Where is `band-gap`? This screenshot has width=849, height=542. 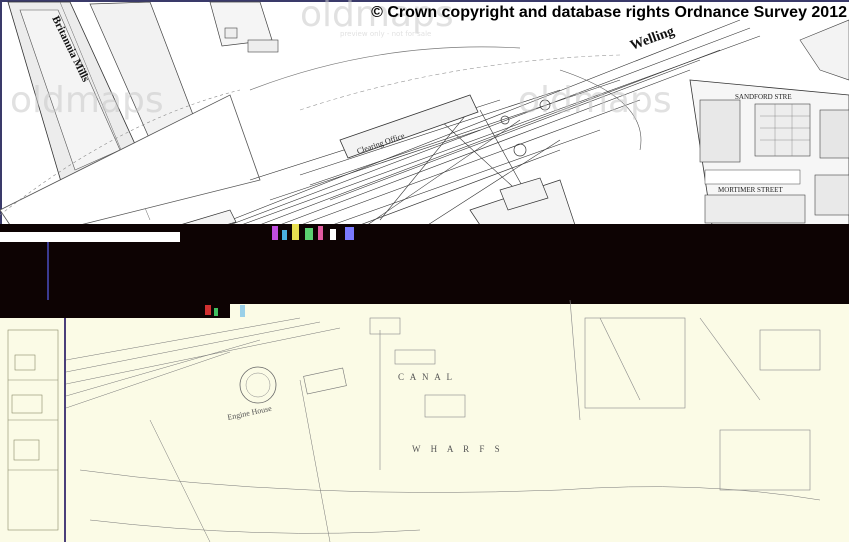 band-gap is located at coordinates (90, 237).